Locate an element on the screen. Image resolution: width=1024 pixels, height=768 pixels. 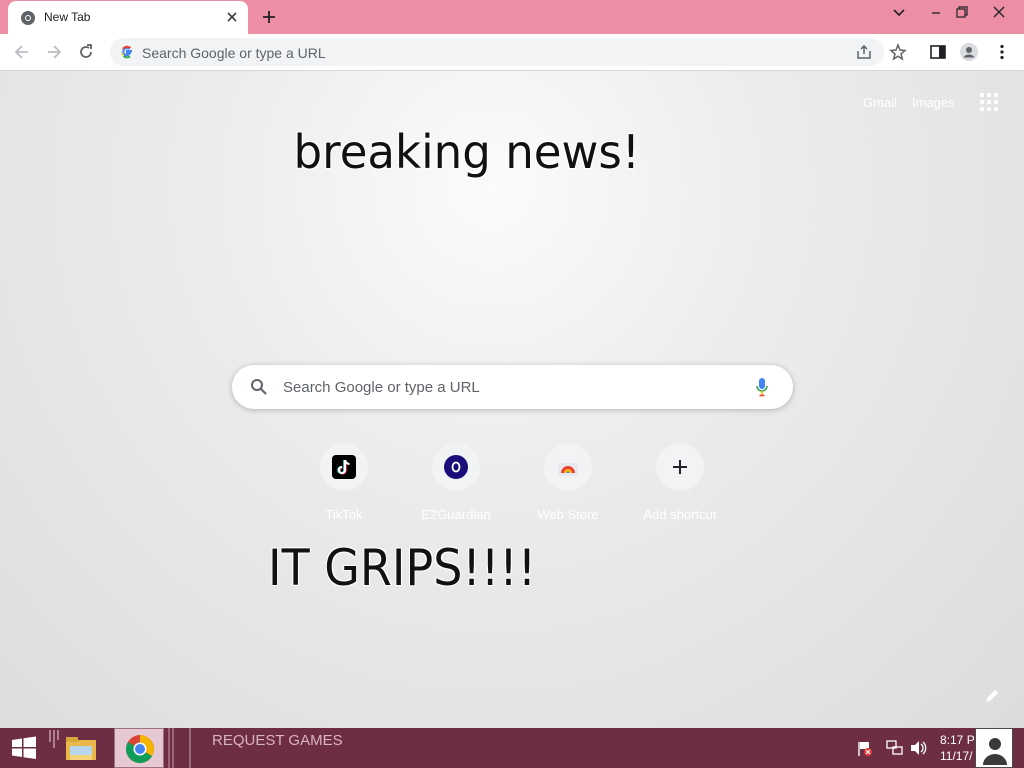
system-clock: 8:17 P 11/17/ is located at coordinates (957, 748).